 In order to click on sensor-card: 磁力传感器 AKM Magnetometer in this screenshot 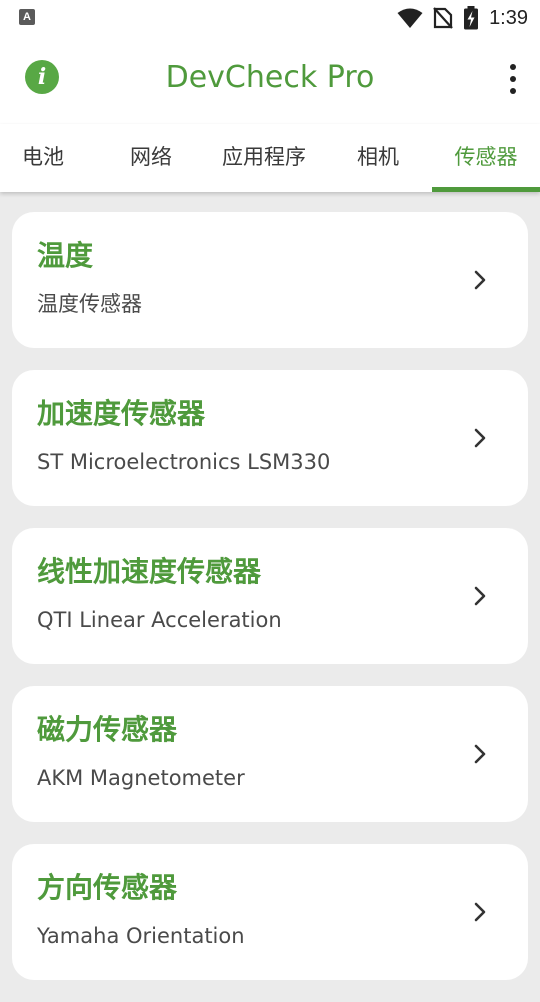, I will do `click(270, 754)`.